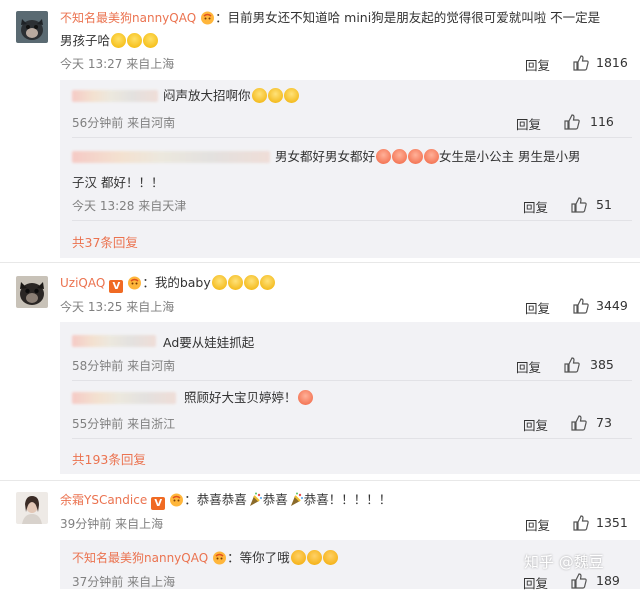 The height and width of the screenshot is (592, 640). What do you see at coordinates (118, 182) in the screenshot?
I see `reply-text-line2: 子汉 都好！！！` at bounding box center [118, 182].